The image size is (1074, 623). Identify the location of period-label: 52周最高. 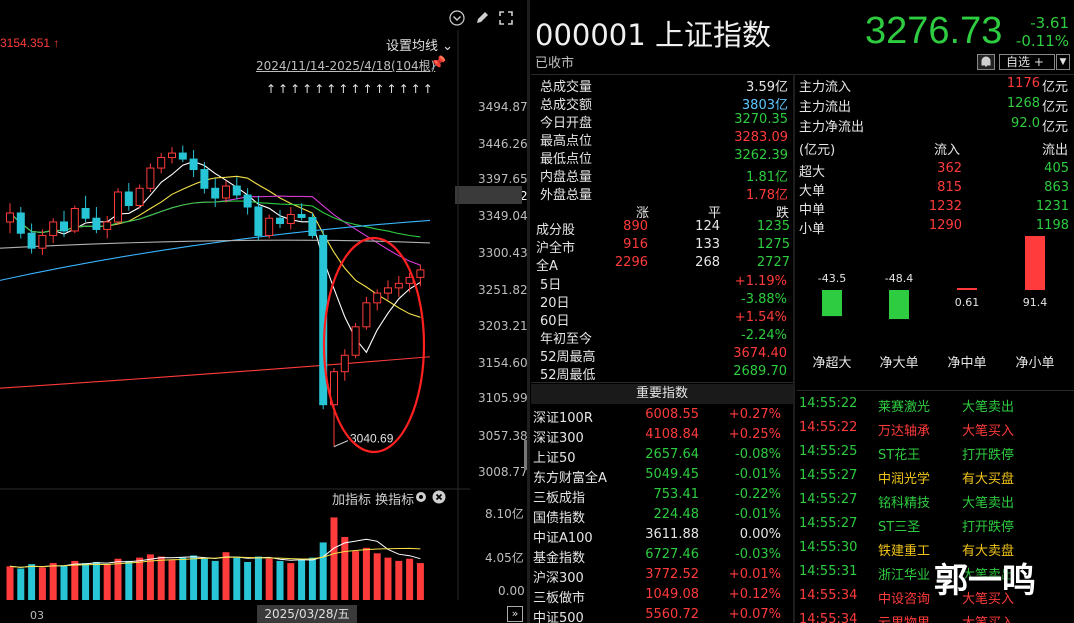
(568, 357).